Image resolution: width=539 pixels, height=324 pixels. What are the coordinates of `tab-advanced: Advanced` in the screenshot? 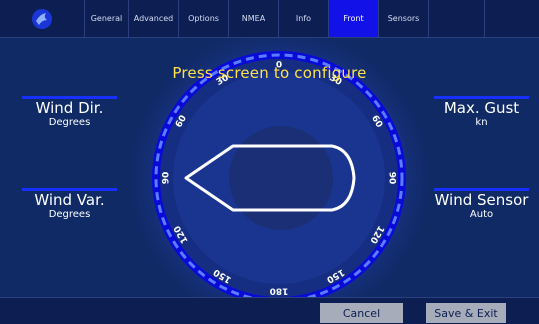 It's located at (153, 18).